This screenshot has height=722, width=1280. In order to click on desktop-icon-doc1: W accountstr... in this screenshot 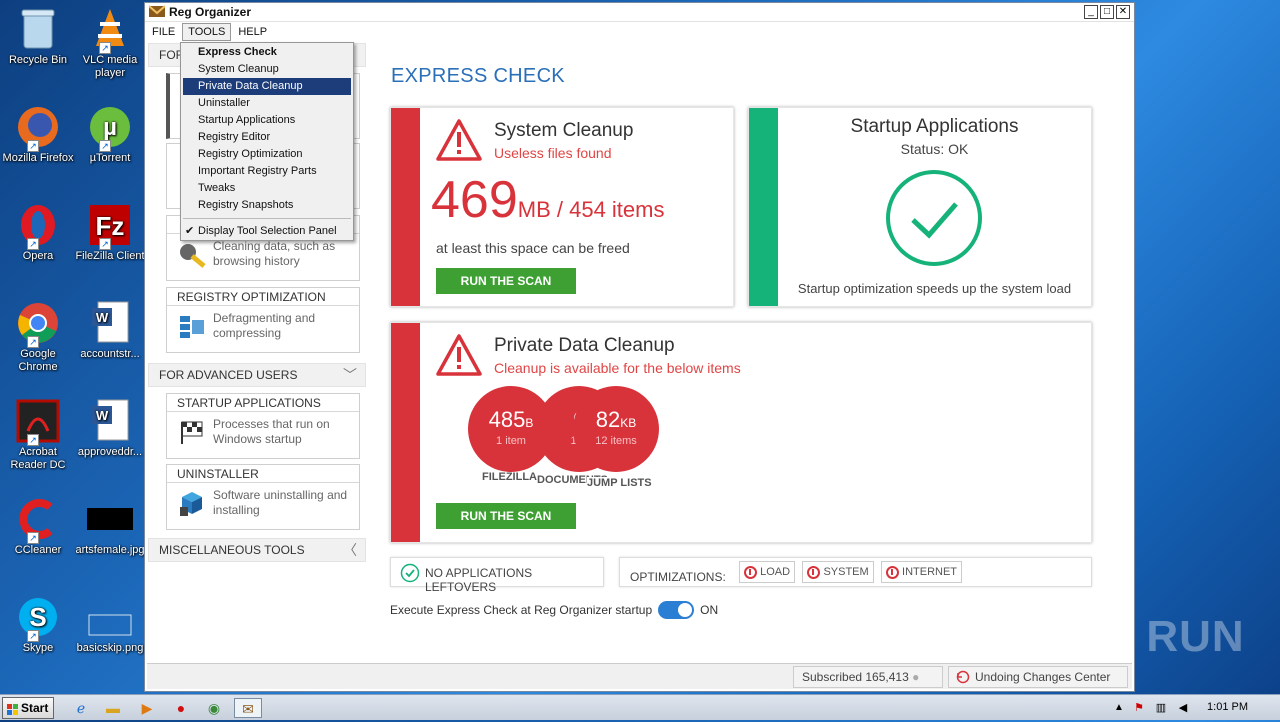, I will do `click(110, 330)`.